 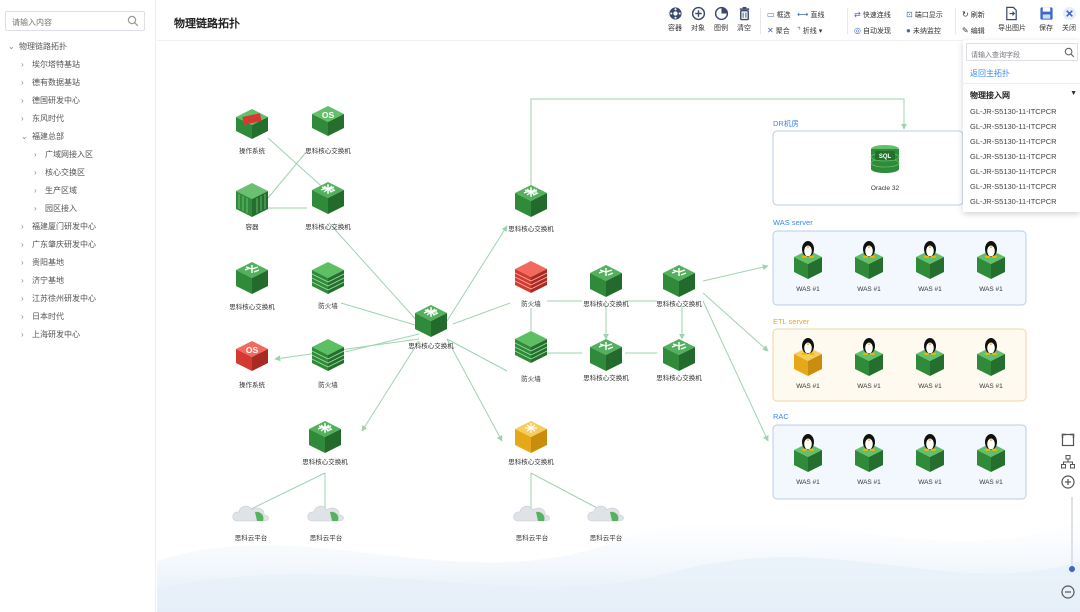 I want to click on layout-tree-icon, so click(x=1068, y=462).